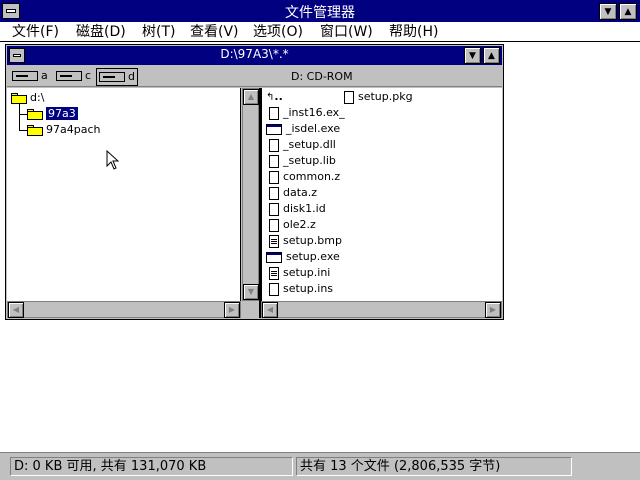  What do you see at coordinates (304, 208) in the screenshot?
I see `file-name: disk1.id` at bounding box center [304, 208].